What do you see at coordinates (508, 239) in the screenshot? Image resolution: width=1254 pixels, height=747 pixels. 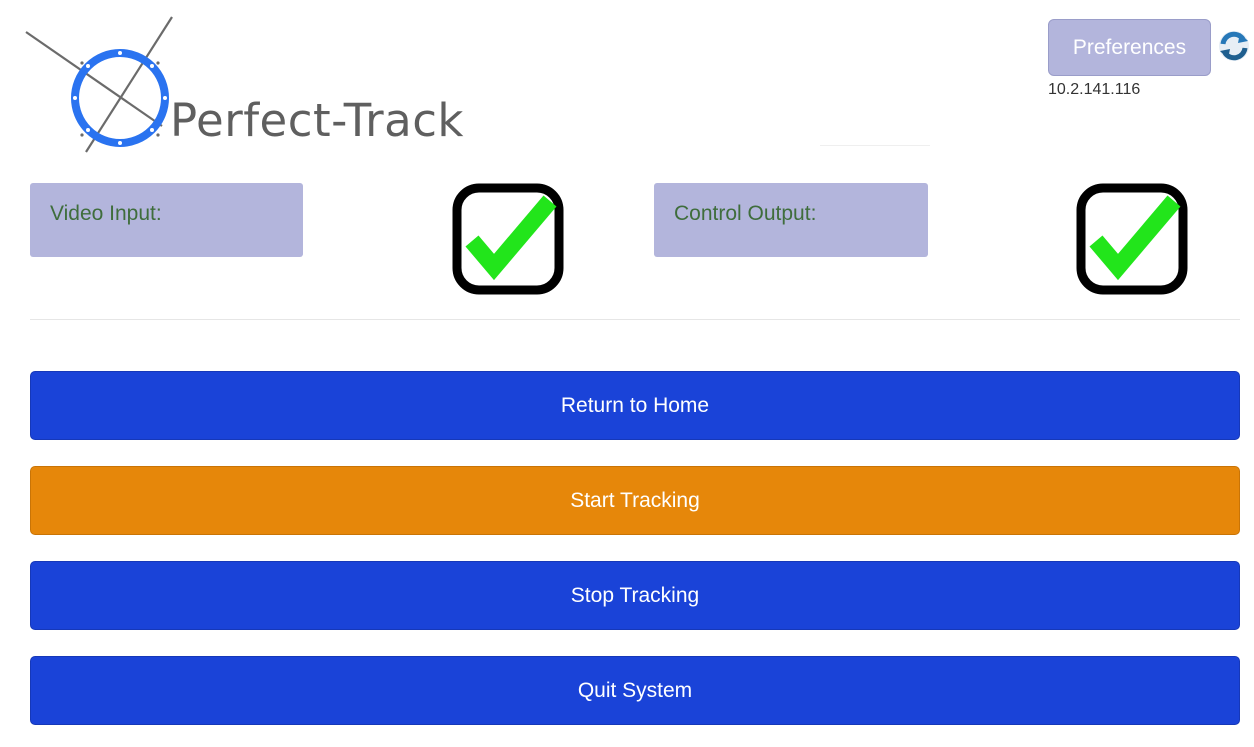 I see `video-input-checkmark-icon` at bounding box center [508, 239].